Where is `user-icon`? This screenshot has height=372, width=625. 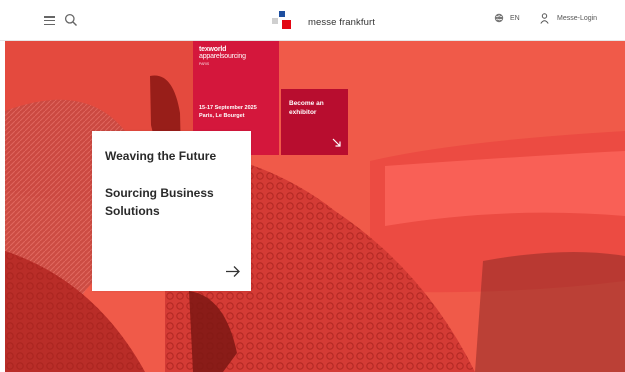
user-icon is located at coordinates (544, 18).